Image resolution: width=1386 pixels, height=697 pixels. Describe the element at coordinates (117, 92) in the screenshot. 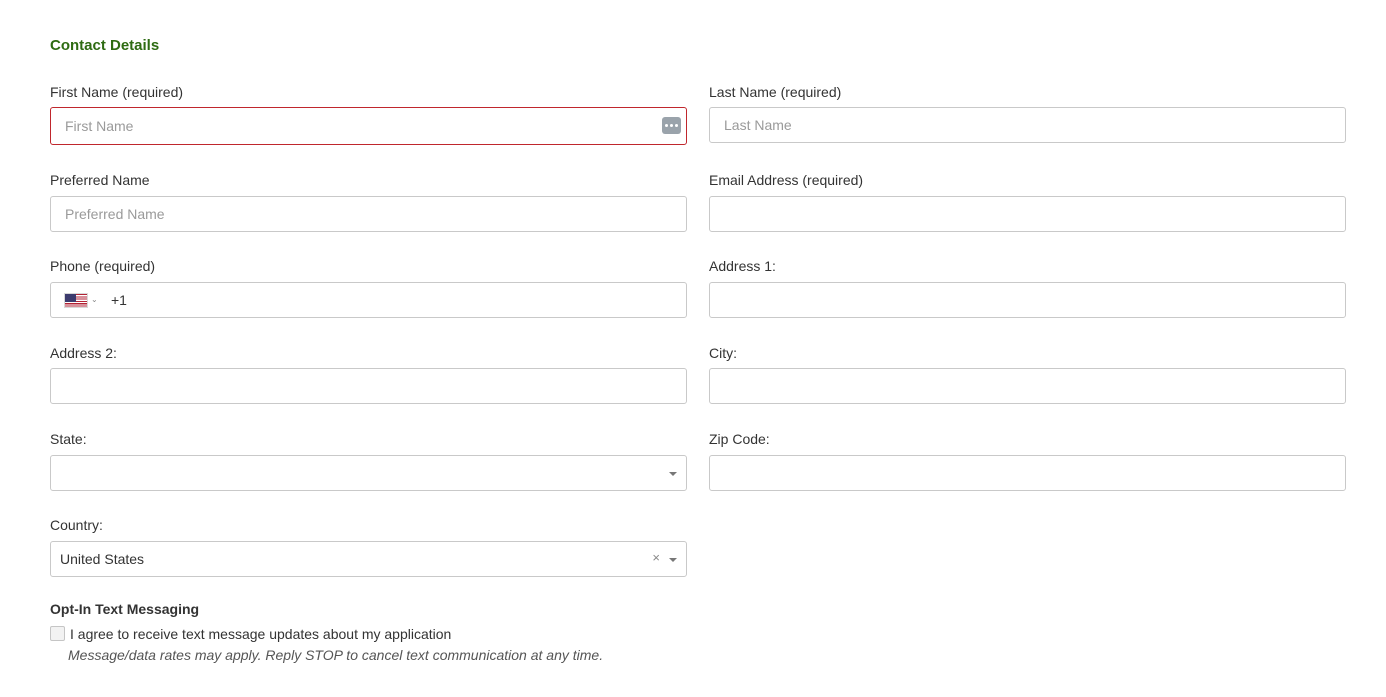

I see `first-name-label: First Name (required)` at that location.